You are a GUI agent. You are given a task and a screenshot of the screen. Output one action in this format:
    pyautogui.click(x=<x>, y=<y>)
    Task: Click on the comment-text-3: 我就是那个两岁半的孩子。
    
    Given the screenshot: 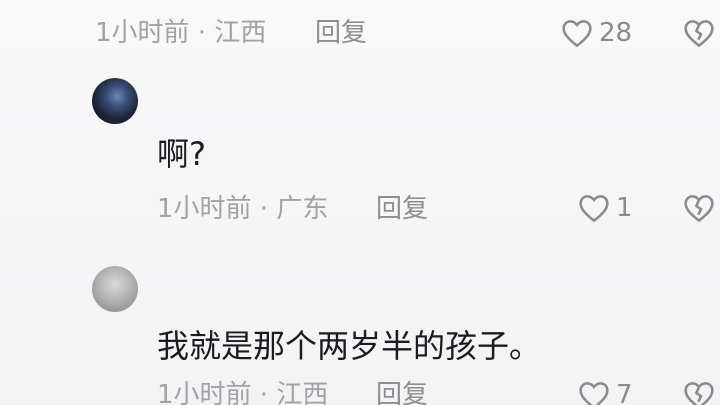 What is the action you would take?
    pyautogui.click(x=349, y=346)
    